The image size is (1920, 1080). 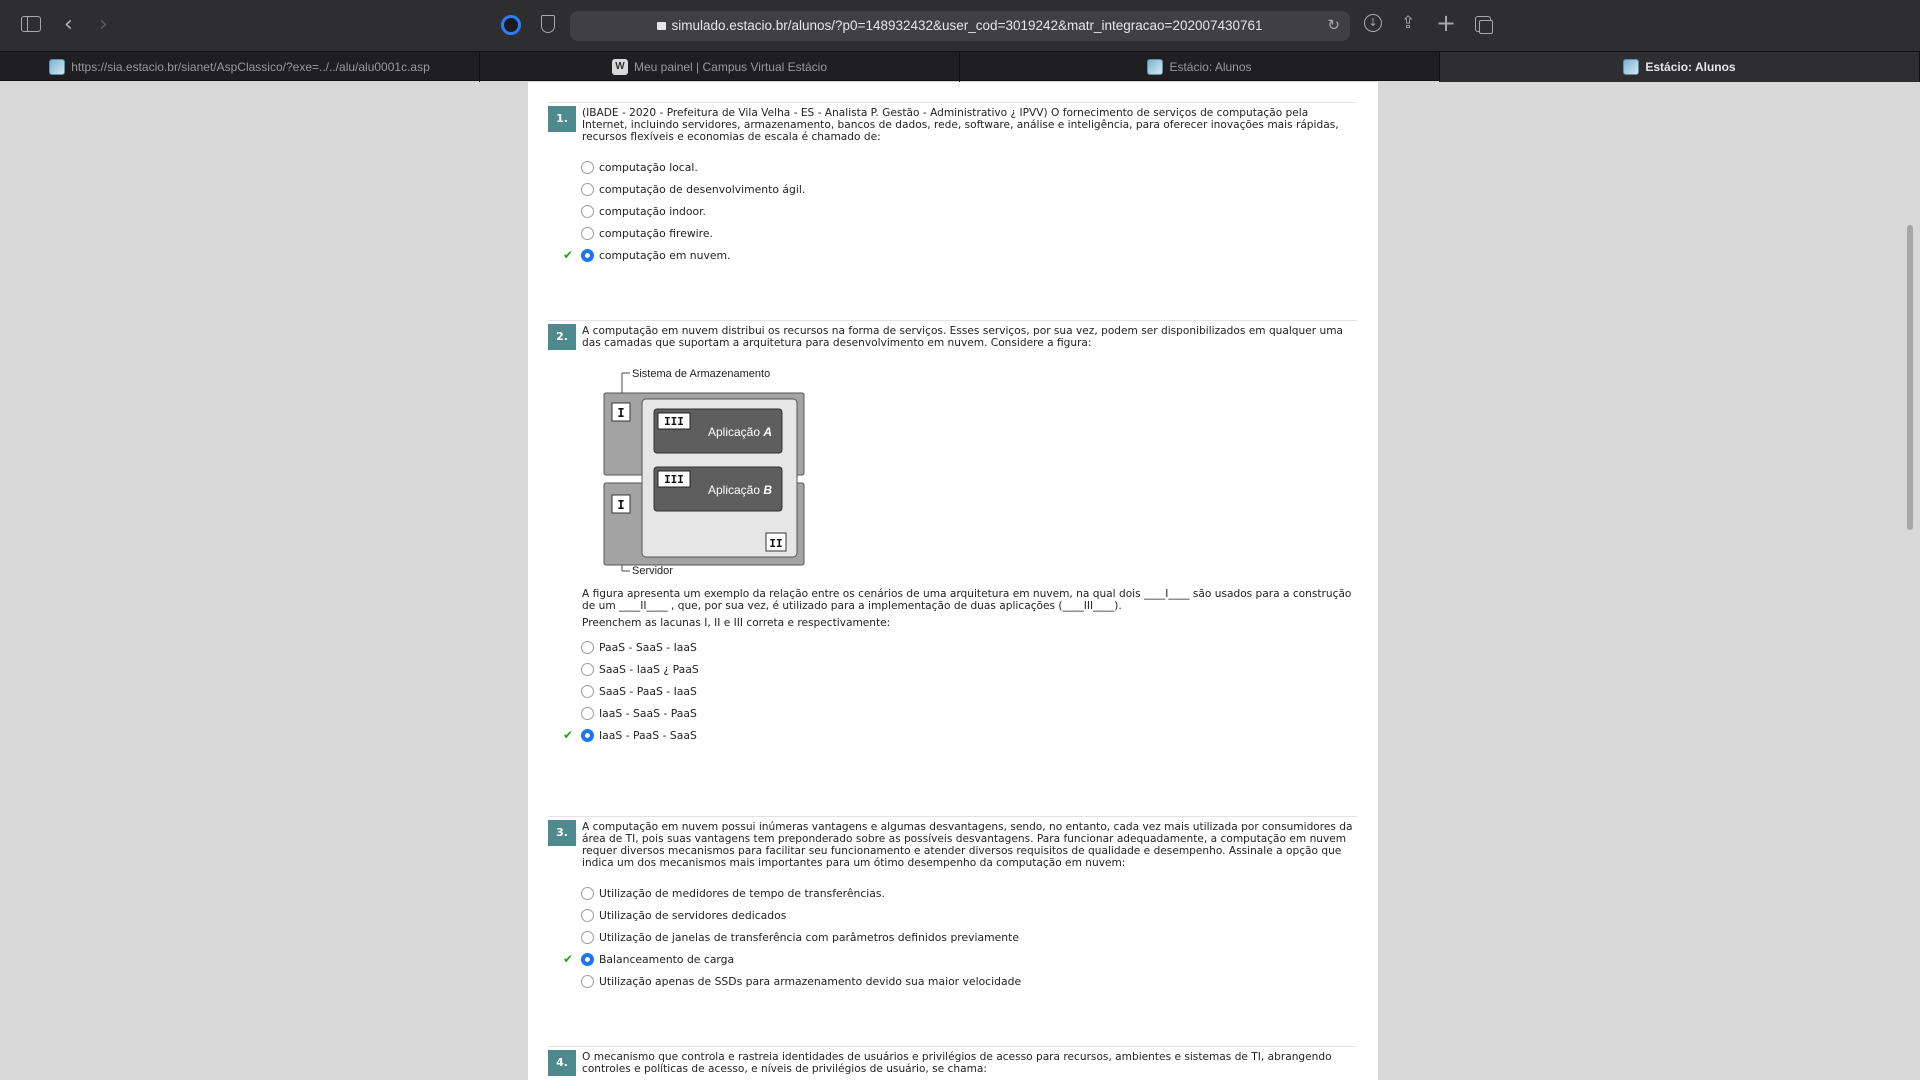 I want to click on option-label: computação indoor., so click(x=652, y=211).